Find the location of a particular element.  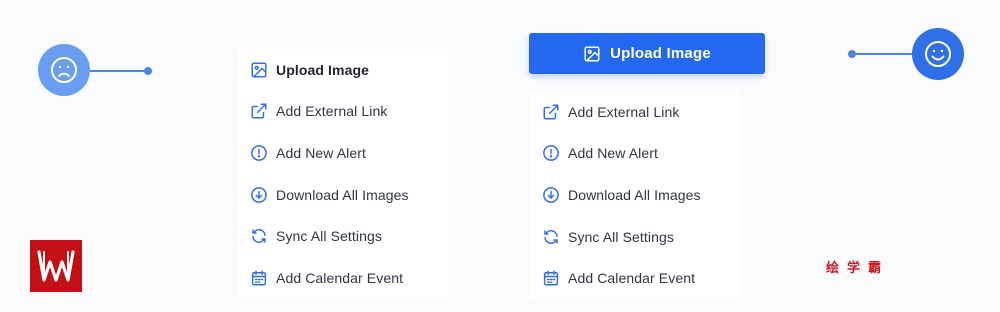

upload-image-button: Upload Image is located at coordinates (647, 53).